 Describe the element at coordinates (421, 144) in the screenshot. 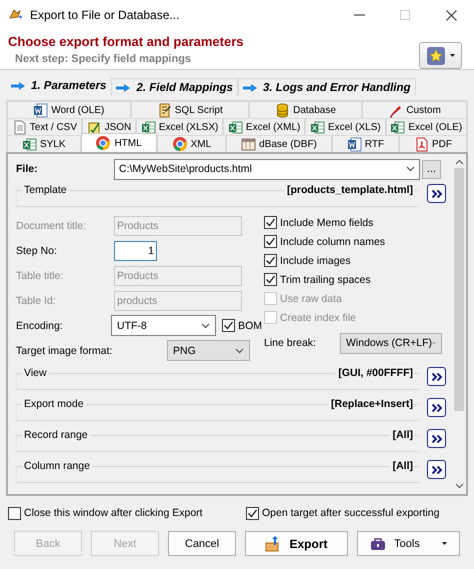

I see `pdf-icon` at that location.